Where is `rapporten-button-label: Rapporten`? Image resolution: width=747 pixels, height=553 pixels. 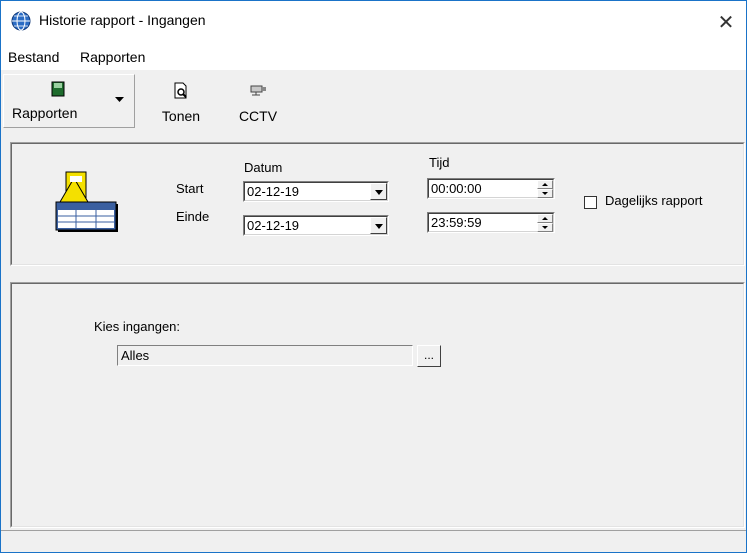
rapporten-button-label: Rapporten is located at coordinates (45, 113).